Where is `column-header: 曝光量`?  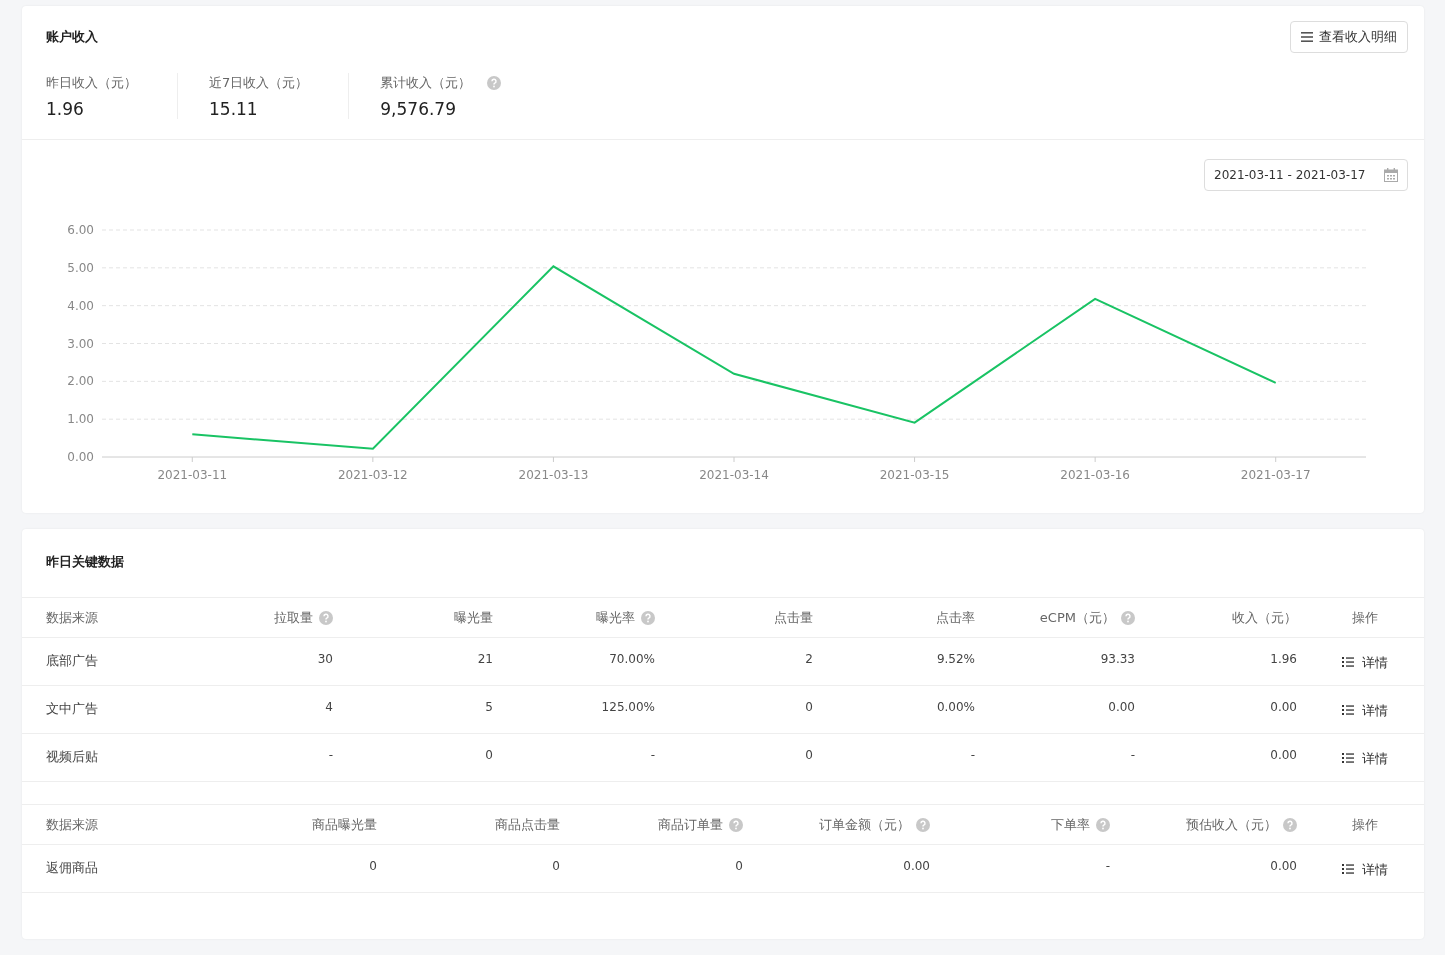 column-header: 曝光量 is located at coordinates (473, 617).